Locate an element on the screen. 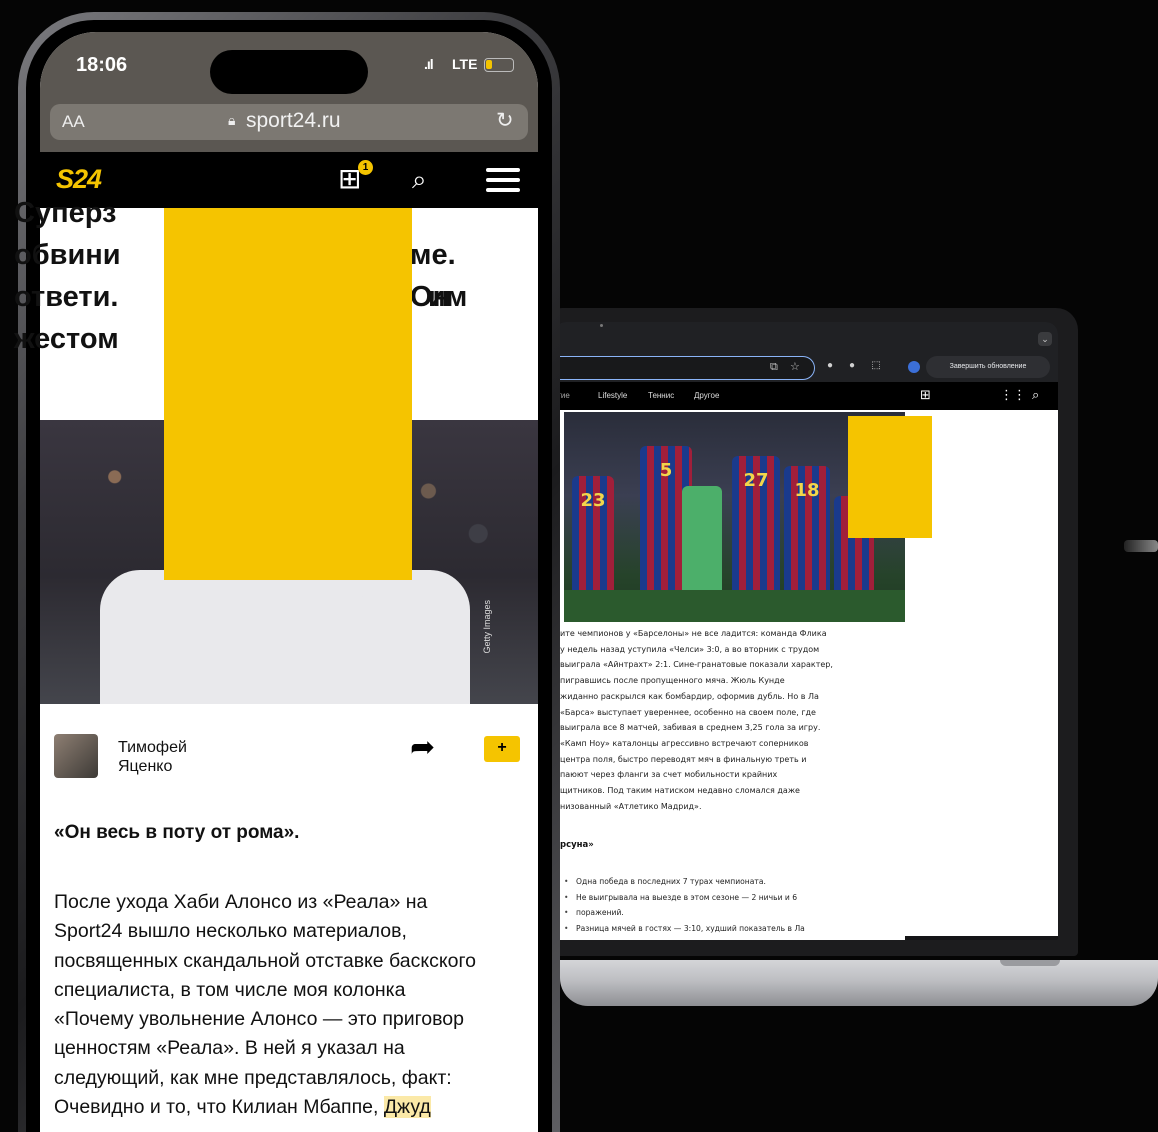  lock-icon: 🔒︎ is located at coordinates (232, 120).